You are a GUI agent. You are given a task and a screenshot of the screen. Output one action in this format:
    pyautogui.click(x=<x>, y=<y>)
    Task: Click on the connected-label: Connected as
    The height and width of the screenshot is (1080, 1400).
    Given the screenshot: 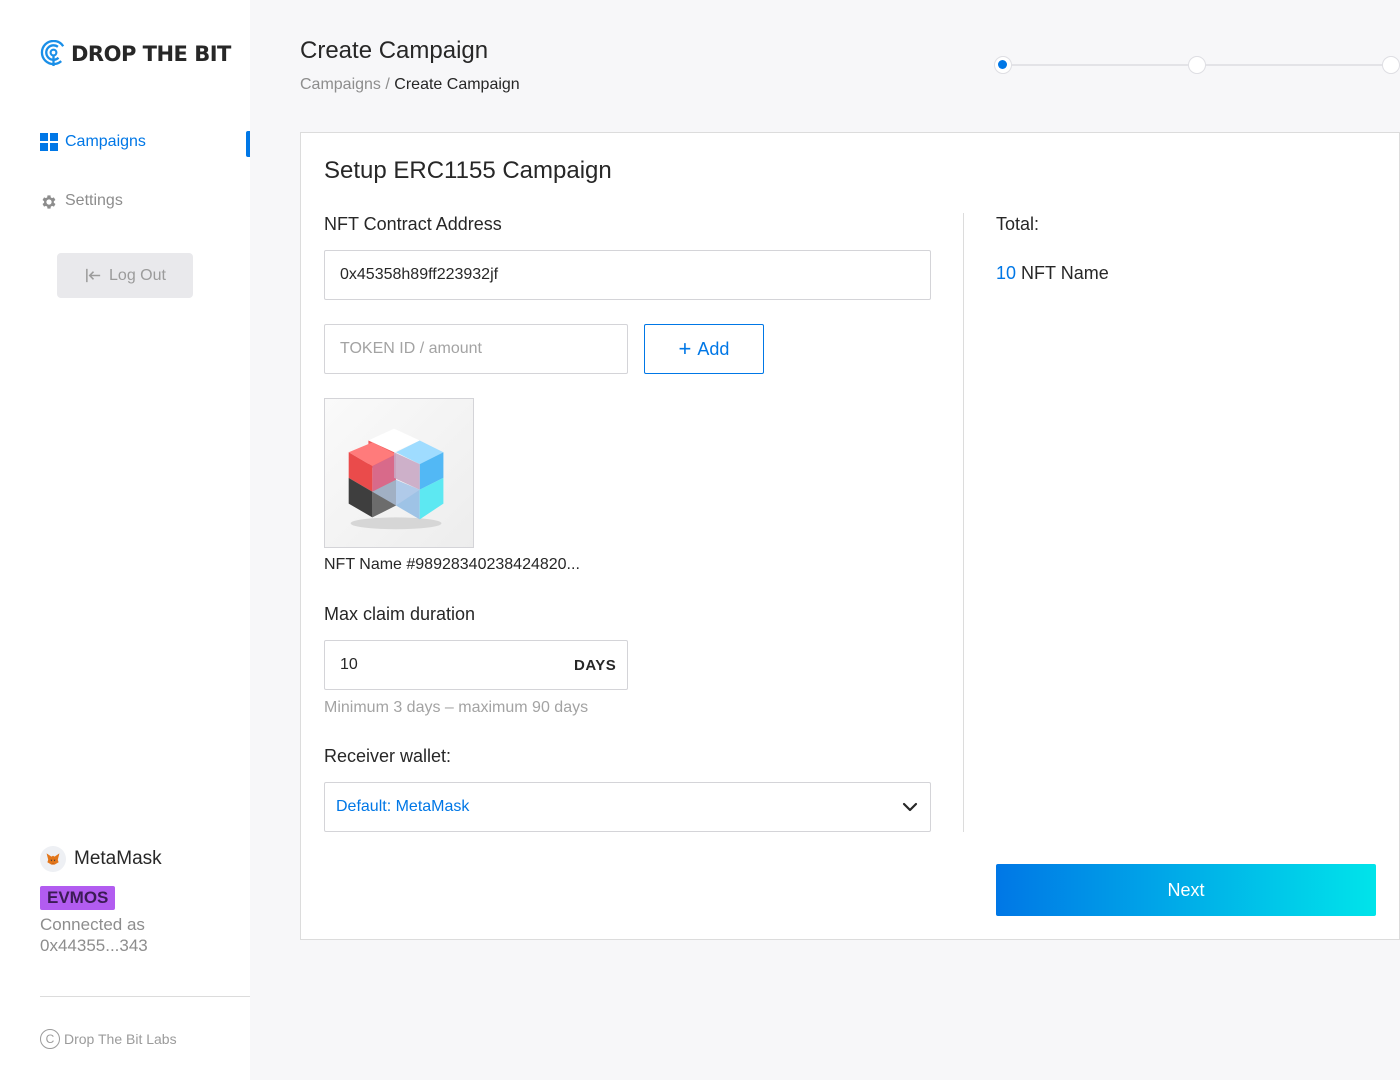 What is the action you would take?
    pyautogui.click(x=92, y=924)
    